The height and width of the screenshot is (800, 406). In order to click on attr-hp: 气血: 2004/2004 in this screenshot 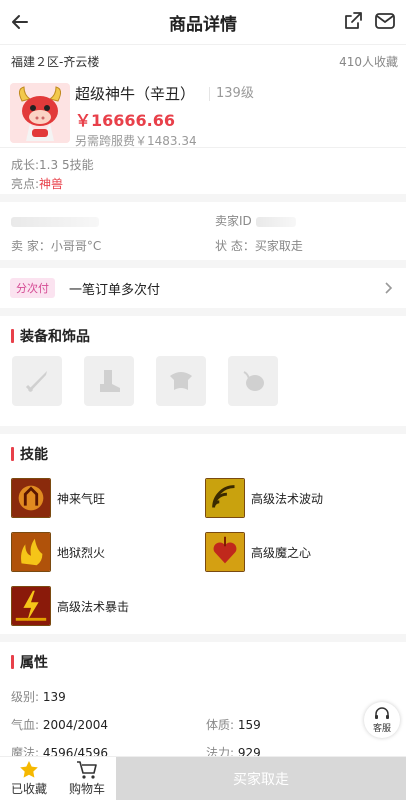, I will do `click(59, 725)`.